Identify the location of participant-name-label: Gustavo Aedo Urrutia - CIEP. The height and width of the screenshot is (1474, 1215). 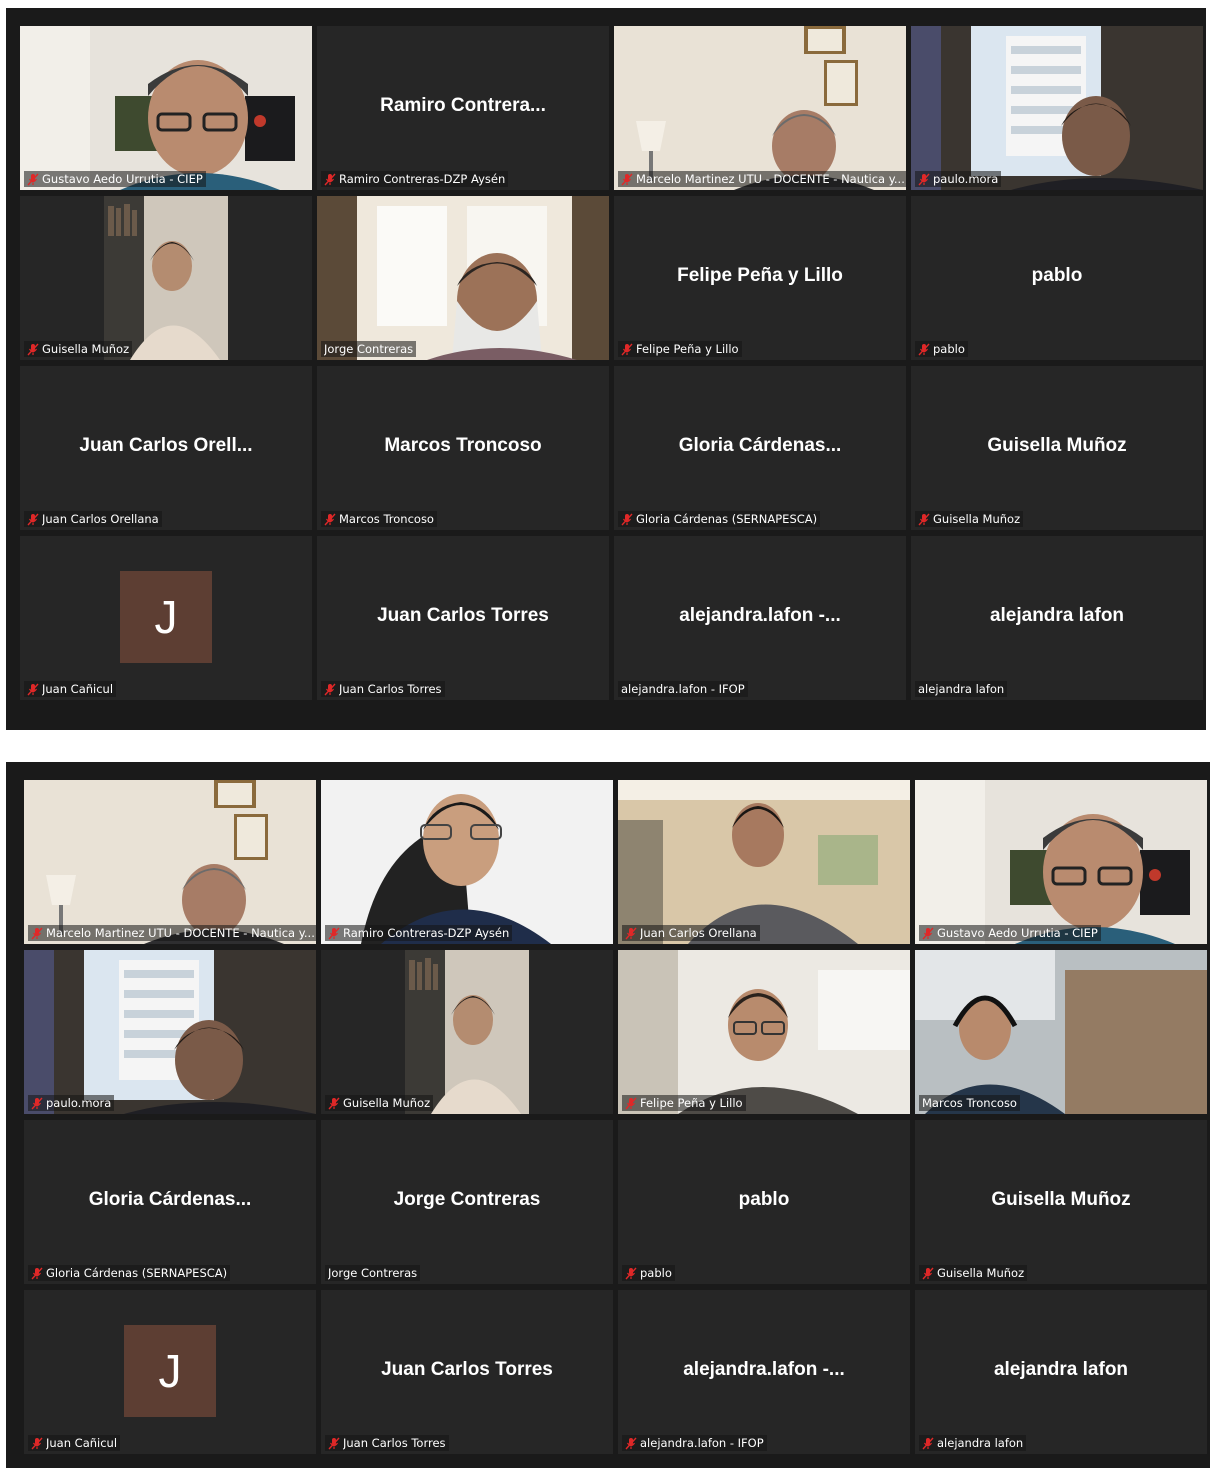
(1010, 933).